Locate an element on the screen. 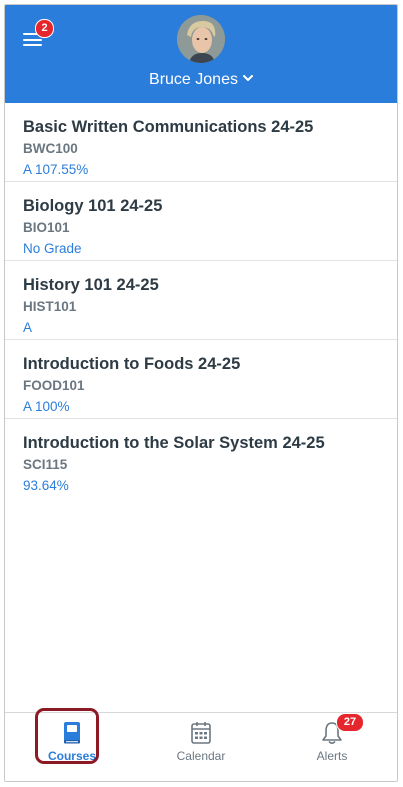 This screenshot has height=787, width=403. tab-calendar-label: Calendar is located at coordinates (201, 756).